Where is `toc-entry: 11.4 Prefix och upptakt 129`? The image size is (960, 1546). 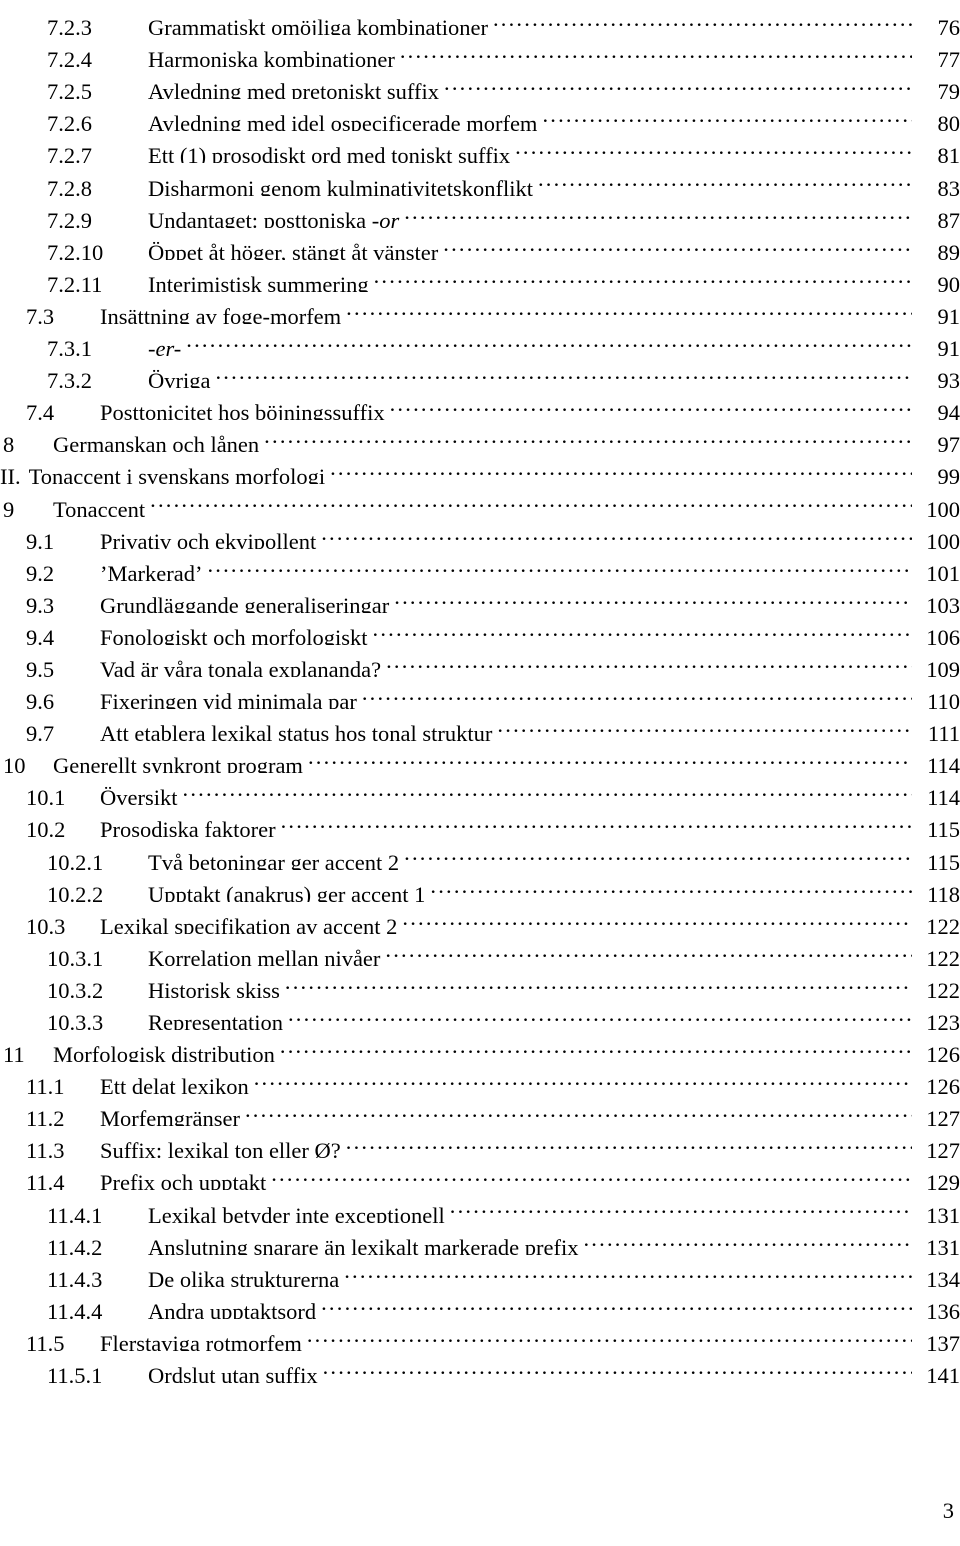
toc-entry: 11.4 Prefix och upptakt 129 is located at coordinates (480, 1174).